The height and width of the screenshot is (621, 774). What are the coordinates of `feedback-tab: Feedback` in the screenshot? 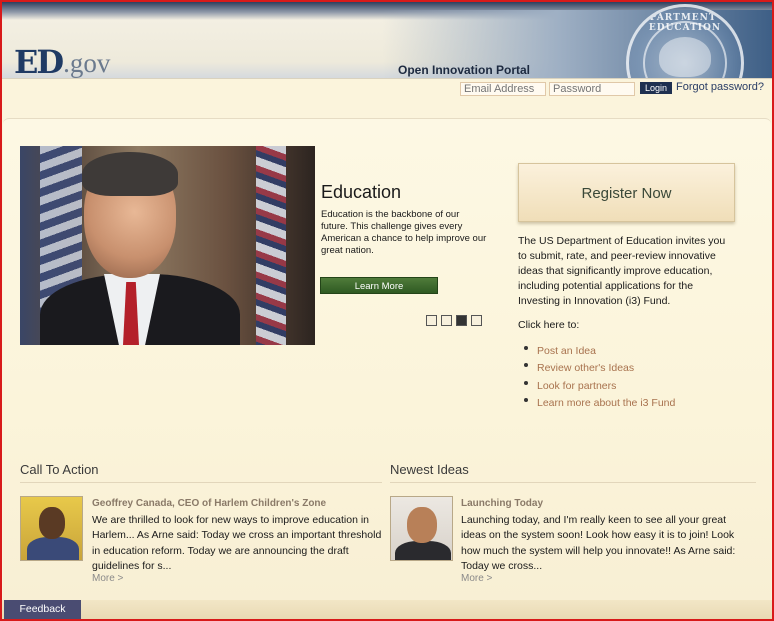 It's located at (42, 609).